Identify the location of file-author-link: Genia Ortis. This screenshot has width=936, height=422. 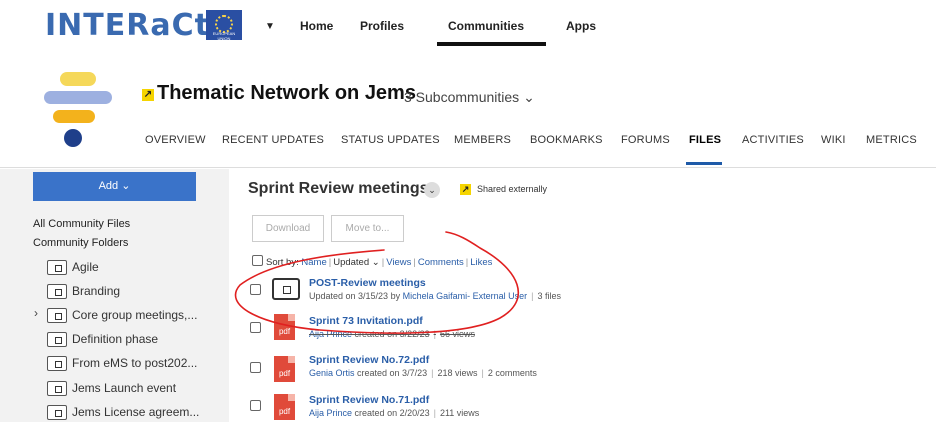
(332, 373).